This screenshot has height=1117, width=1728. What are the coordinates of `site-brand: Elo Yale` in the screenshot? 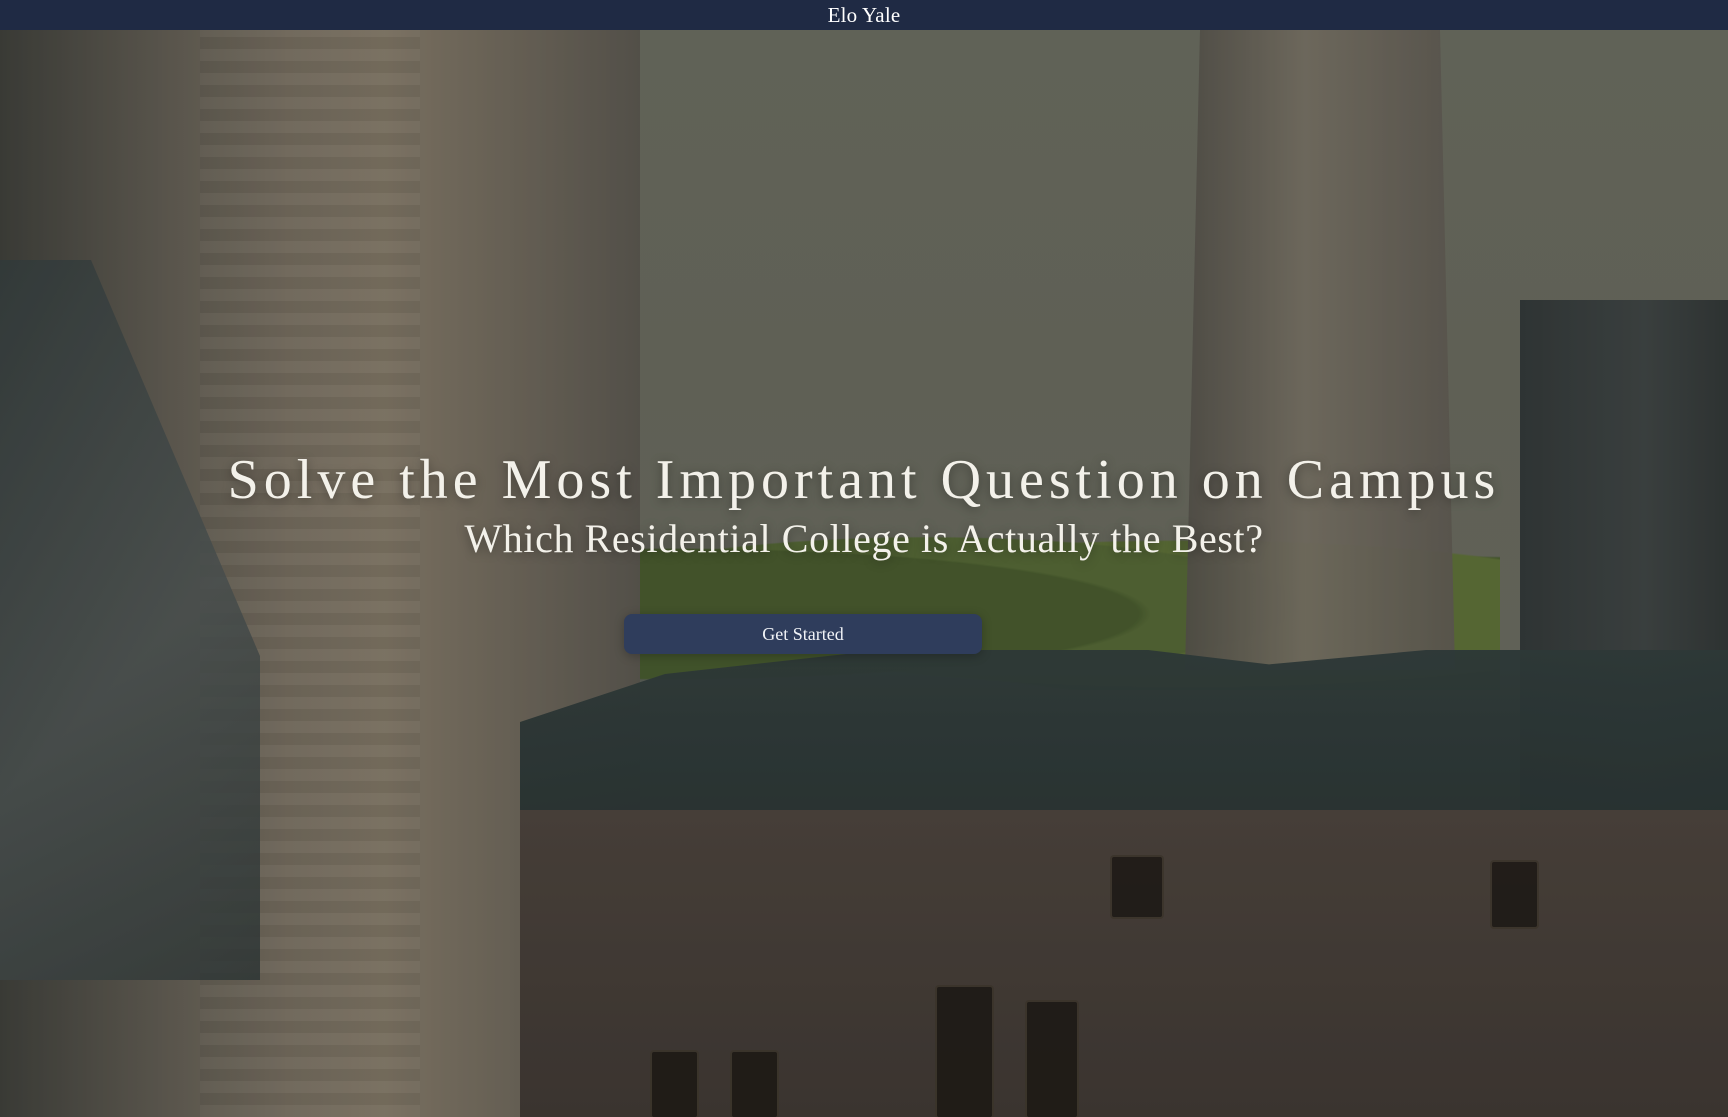 It's located at (864, 15).